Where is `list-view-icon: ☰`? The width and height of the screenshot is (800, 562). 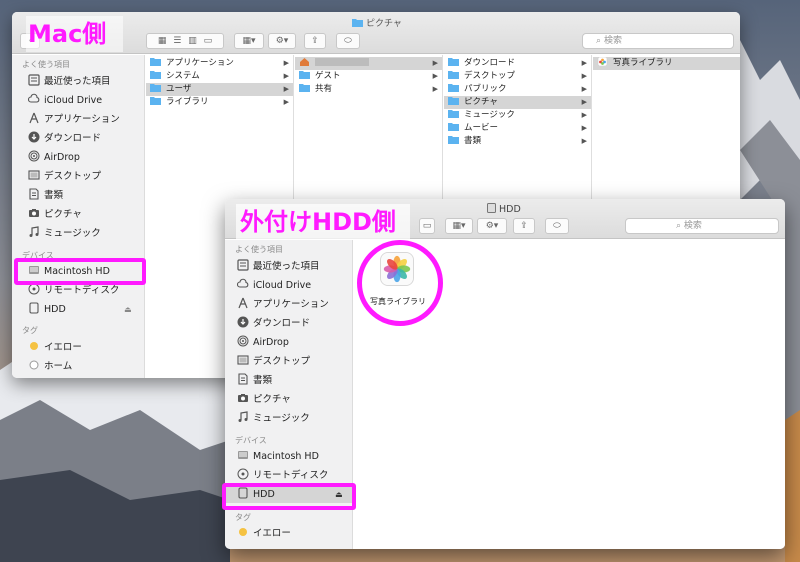
list-view-icon: ☰ is located at coordinates (177, 41).